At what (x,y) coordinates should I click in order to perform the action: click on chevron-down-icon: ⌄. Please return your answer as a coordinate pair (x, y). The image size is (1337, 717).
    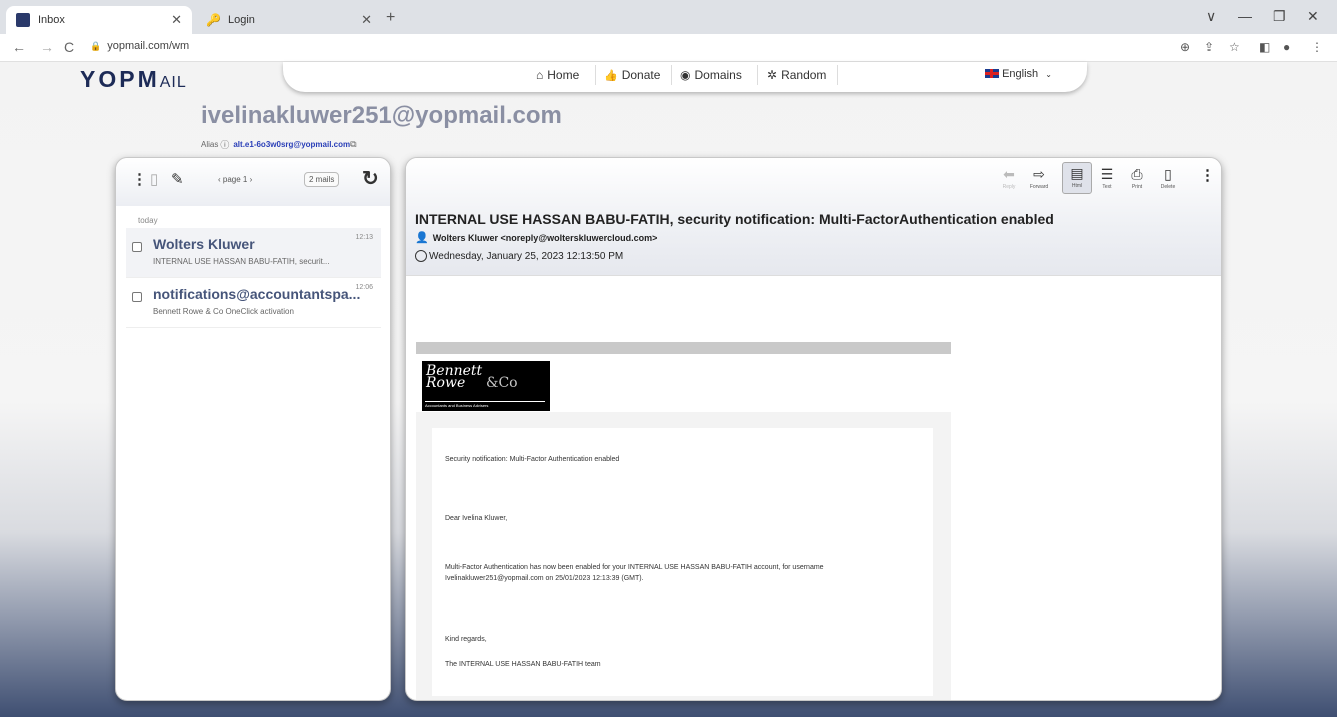
    Looking at the image, I should click on (1048, 74).